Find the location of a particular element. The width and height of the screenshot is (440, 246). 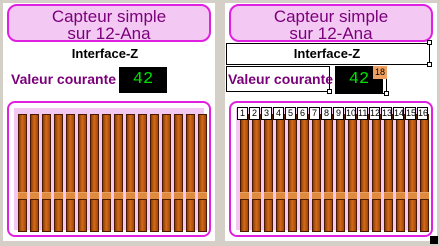

slider-number-label: 14 is located at coordinates (399, 113).